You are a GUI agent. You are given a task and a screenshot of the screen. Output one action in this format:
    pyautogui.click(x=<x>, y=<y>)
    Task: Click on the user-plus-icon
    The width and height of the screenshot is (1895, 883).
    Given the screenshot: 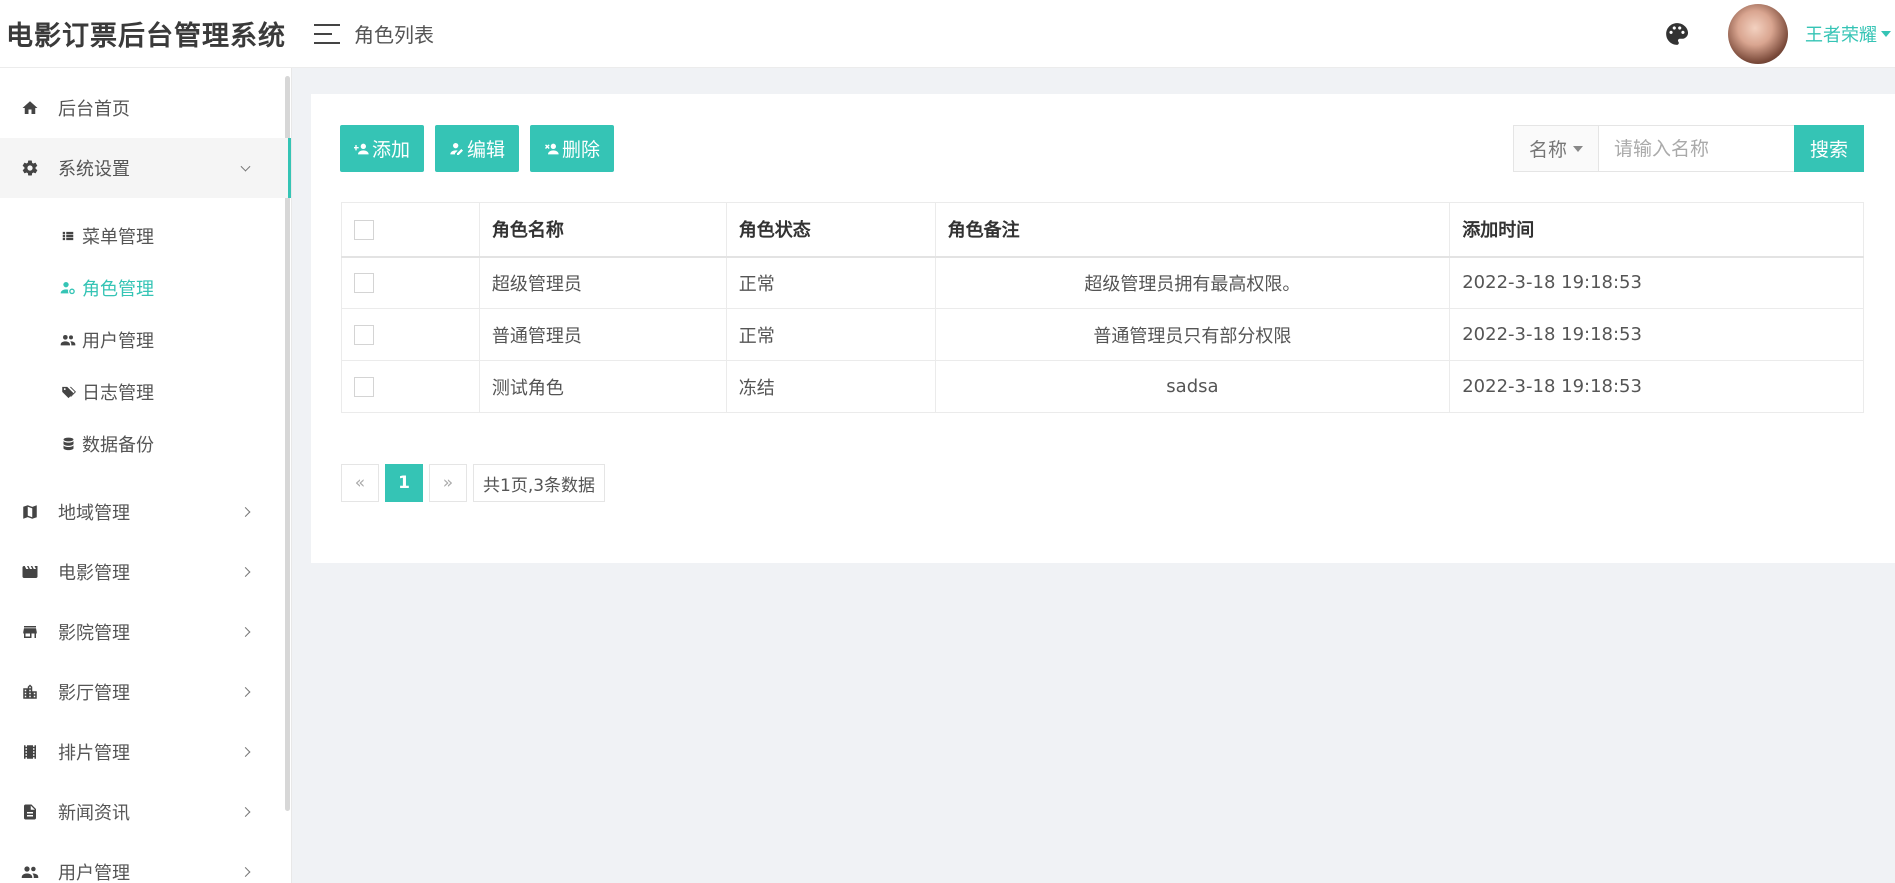 What is the action you would take?
    pyautogui.click(x=361, y=148)
    